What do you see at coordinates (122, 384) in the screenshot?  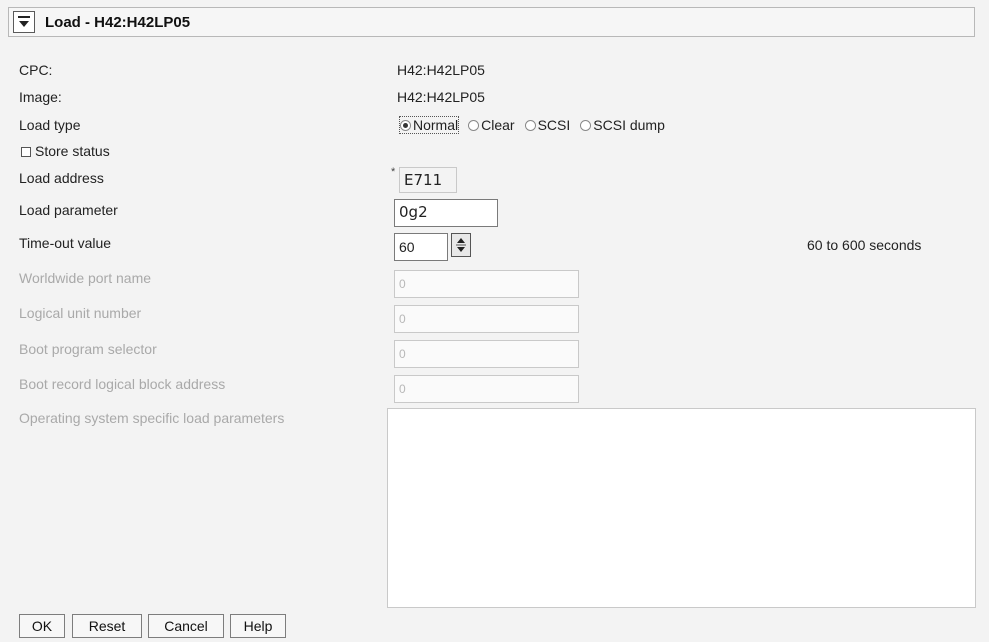 I see `boot-record-lba-label: Boot record logical block address` at bounding box center [122, 384].